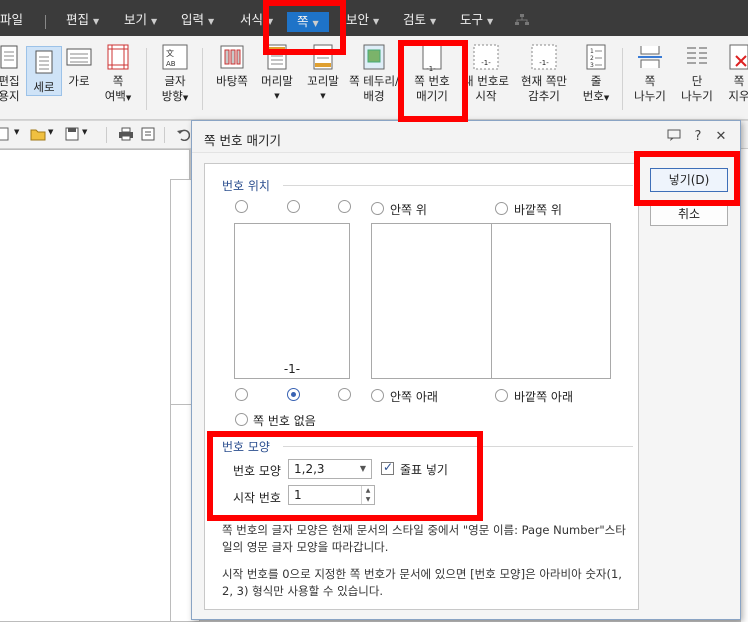 This screenshot has height=622, width=748. I want to click on background-page-button: 바탕쪽, so click(232, 66).